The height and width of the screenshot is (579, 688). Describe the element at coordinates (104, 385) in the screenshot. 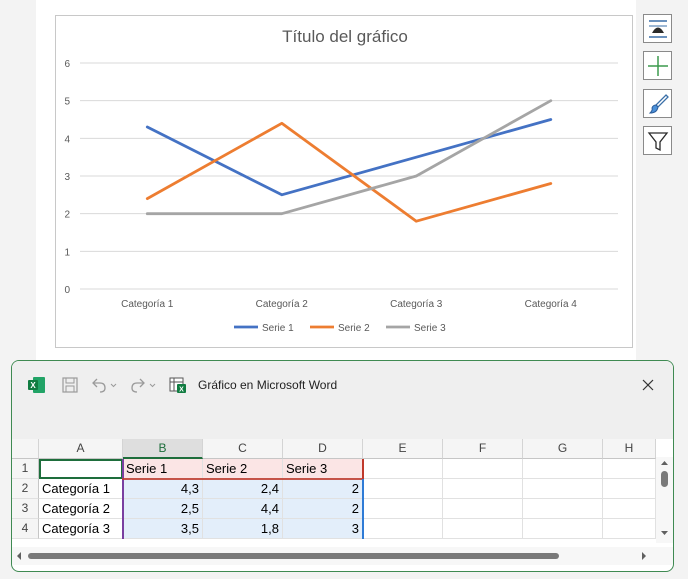

I see `undo-icon` at that location.